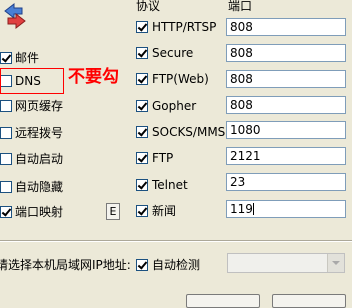  What do you see at coordinates (142, 106) in the screenshot?
I see `gopher-checkbox` at bounding box center [142, 106].